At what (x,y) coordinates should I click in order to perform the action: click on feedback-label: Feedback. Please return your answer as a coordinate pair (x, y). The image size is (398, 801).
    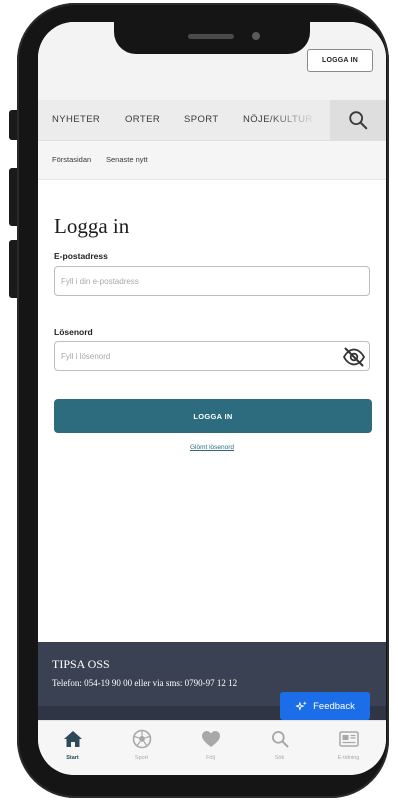
    Looking at the image, I should click on (334, 706).